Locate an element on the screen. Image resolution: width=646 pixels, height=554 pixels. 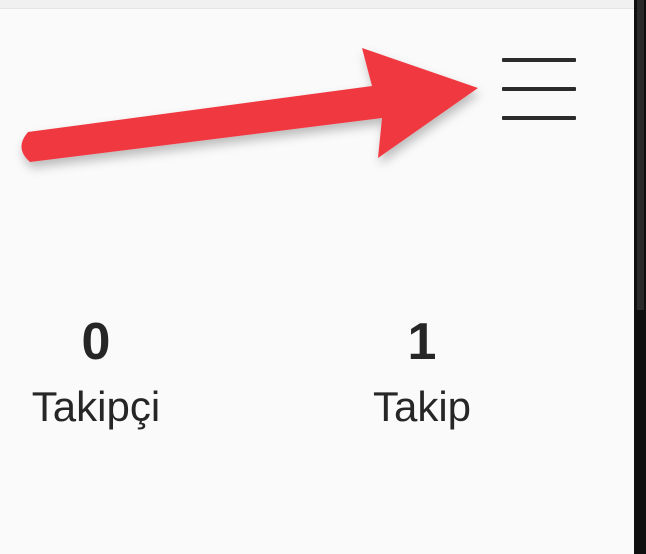
window-edge-panel is located at coordinates (640, 155).